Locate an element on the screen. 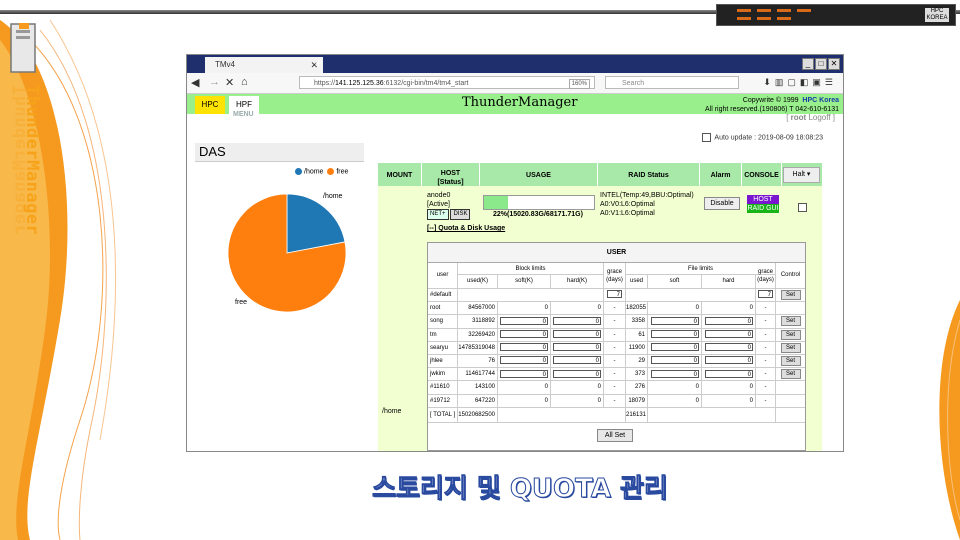 Image resolution: width=960 pixels, height=540 pixels. toolbar-icons: ⬇▥▢◧▣☰ is located at coordinates (800, 82).